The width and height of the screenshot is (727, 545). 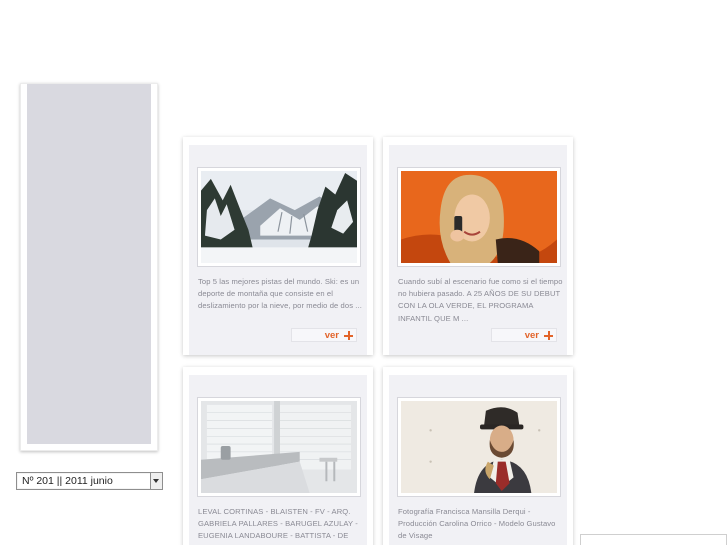 What do you see at coordinates (67, 481) in the screenshot?
I see `issue-select-value: Nº 201 || 2011 junio` at bounding box center [67, 481].